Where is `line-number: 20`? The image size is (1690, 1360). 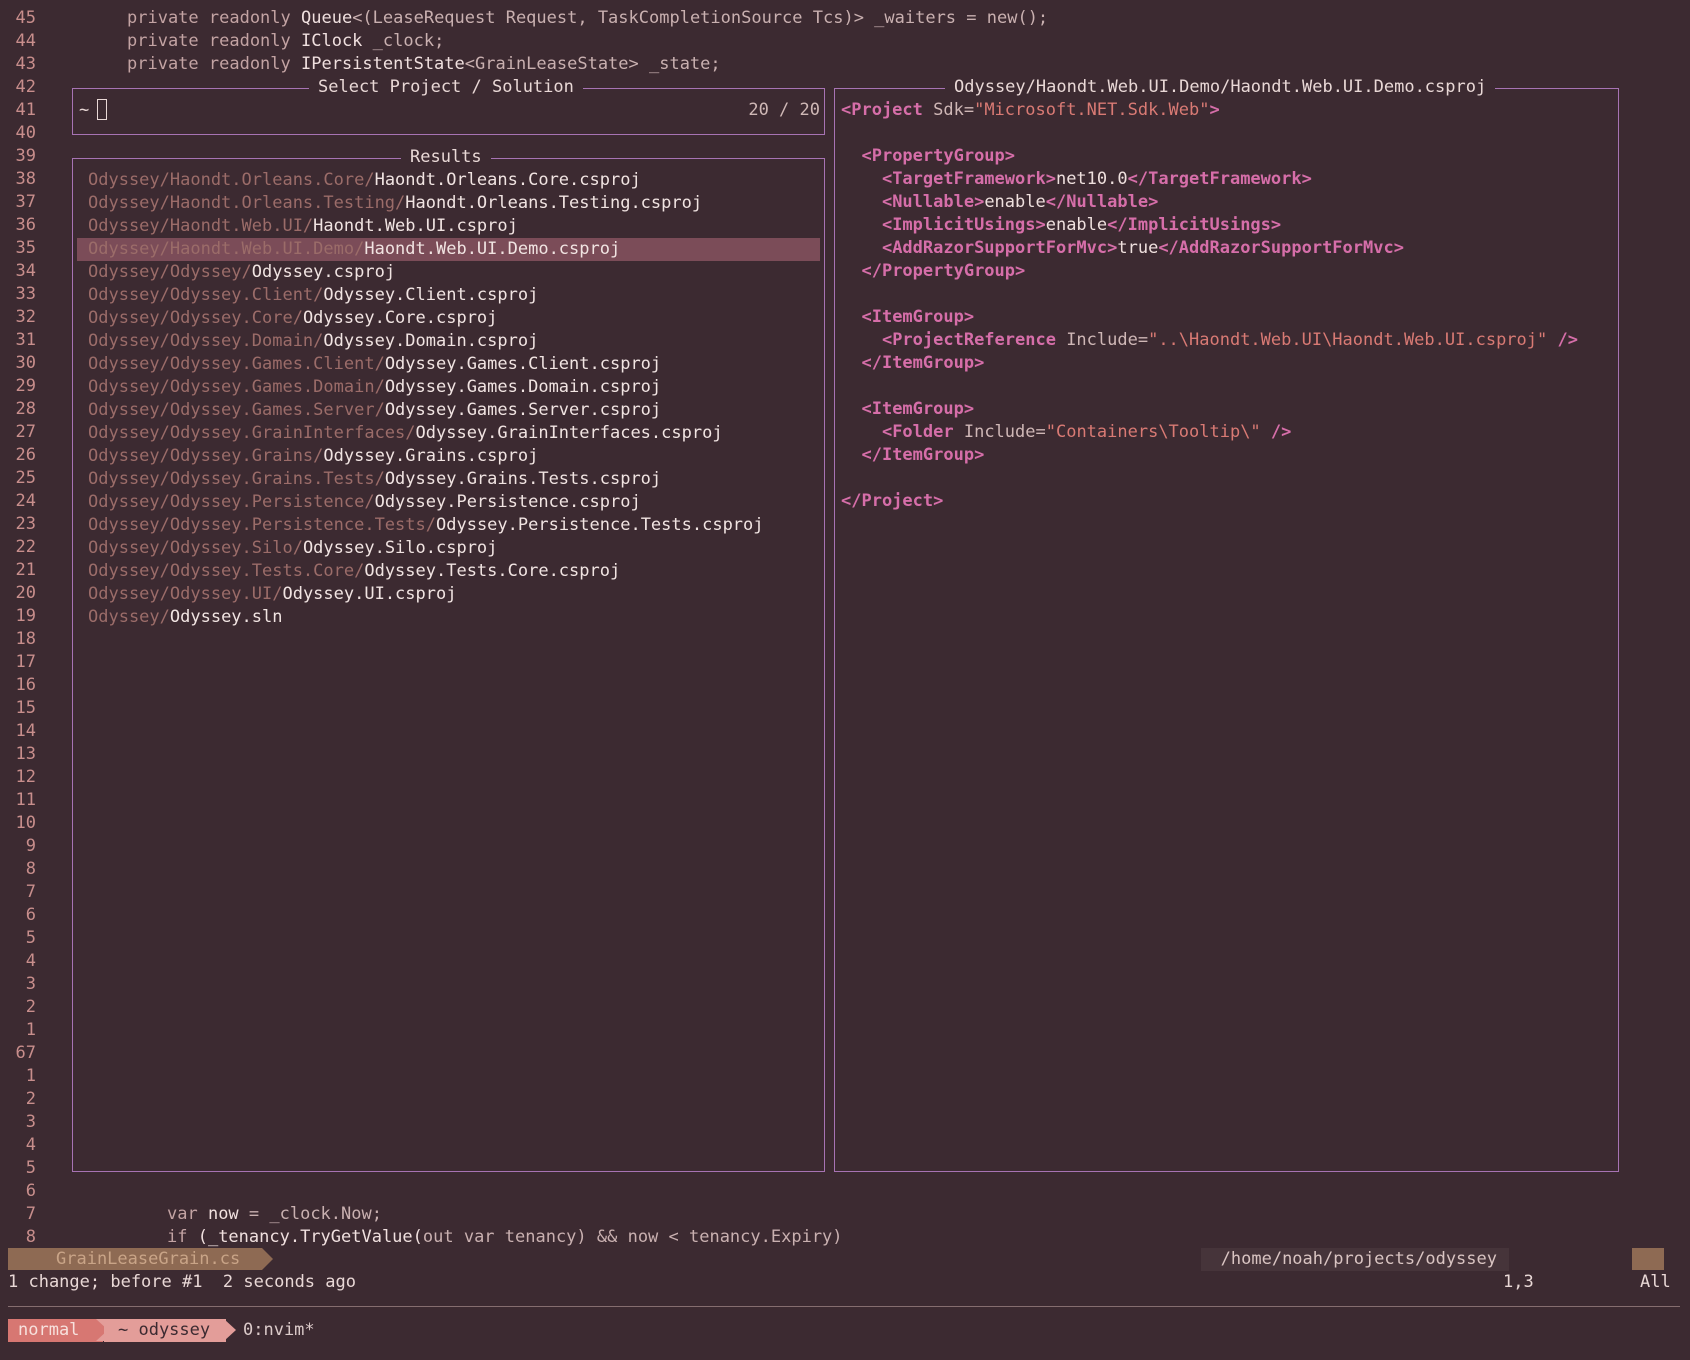 line-number: 20 is located at coordinates (25, 593).